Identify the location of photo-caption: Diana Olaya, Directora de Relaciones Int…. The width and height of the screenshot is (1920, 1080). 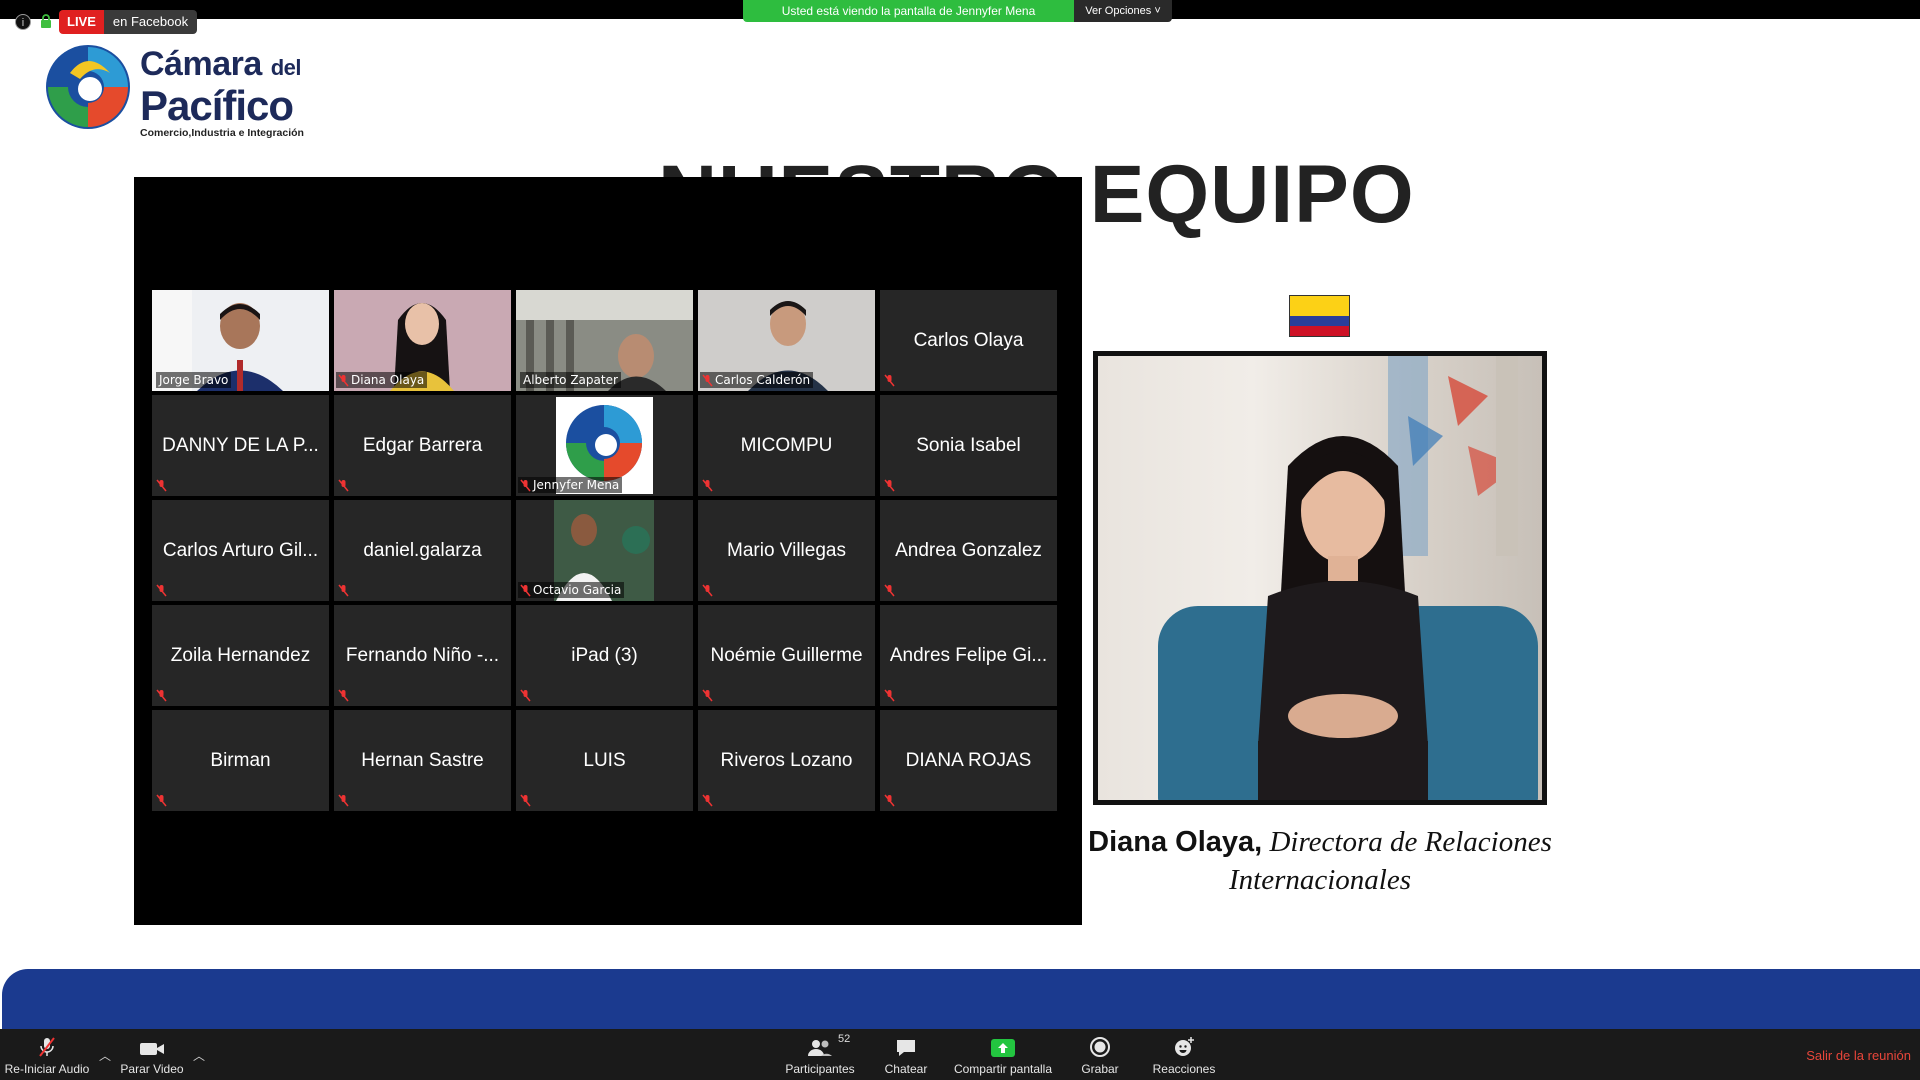
(1320, 861).